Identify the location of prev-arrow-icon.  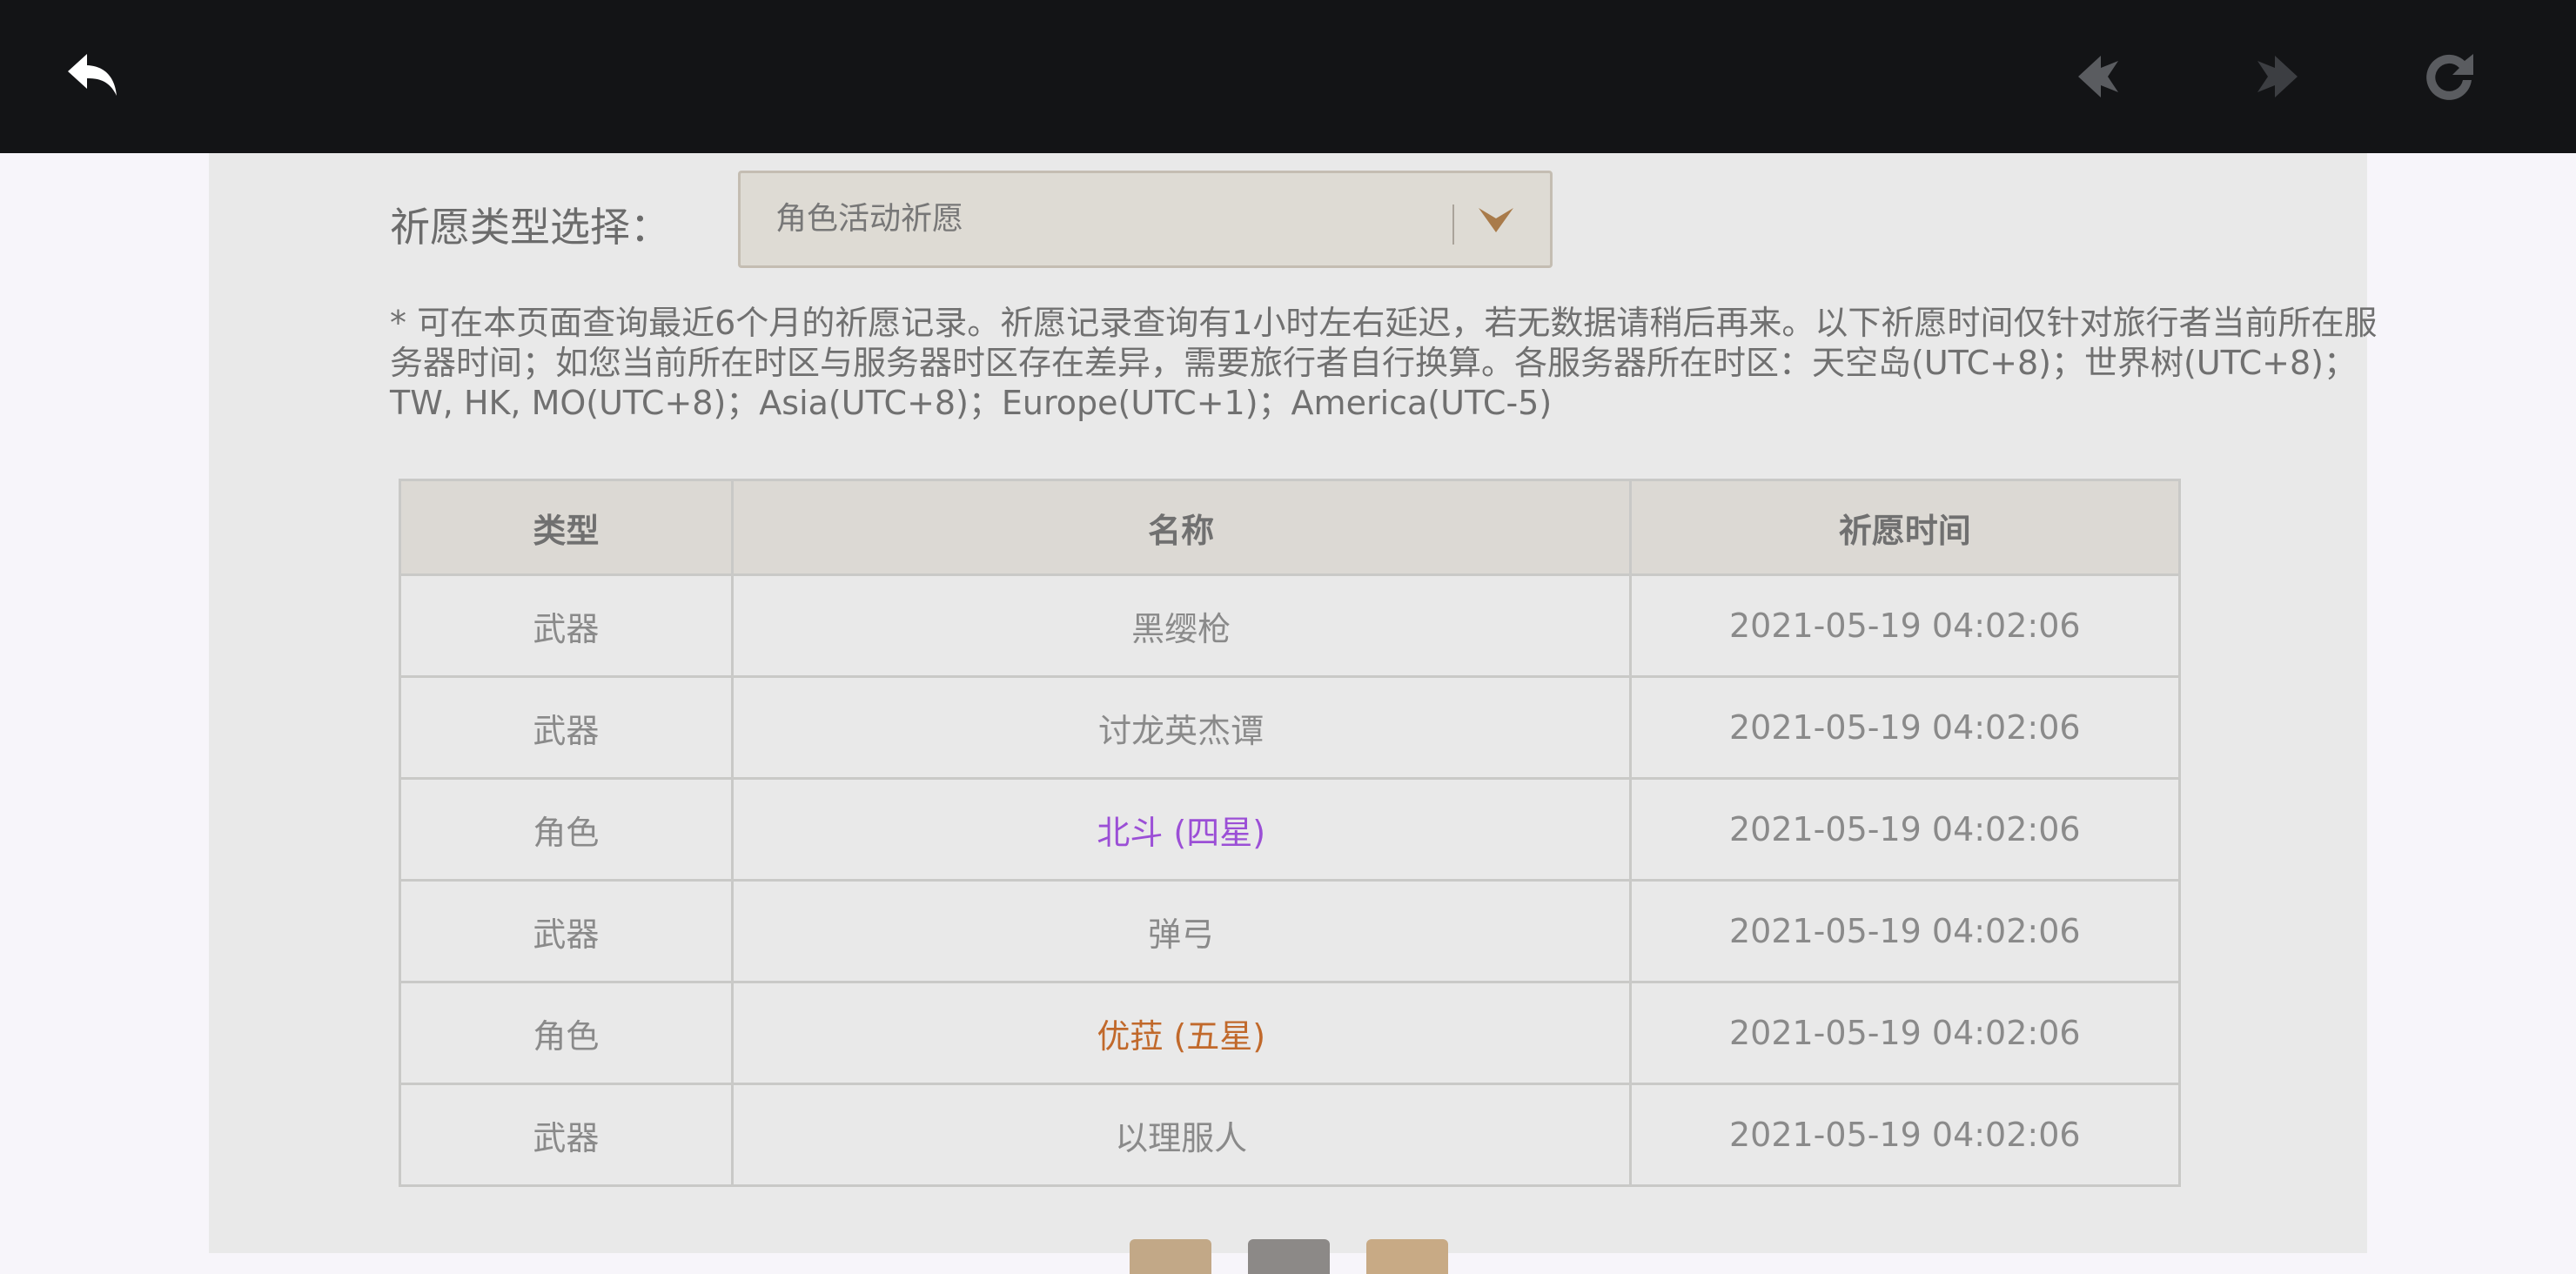
(2101, 76).